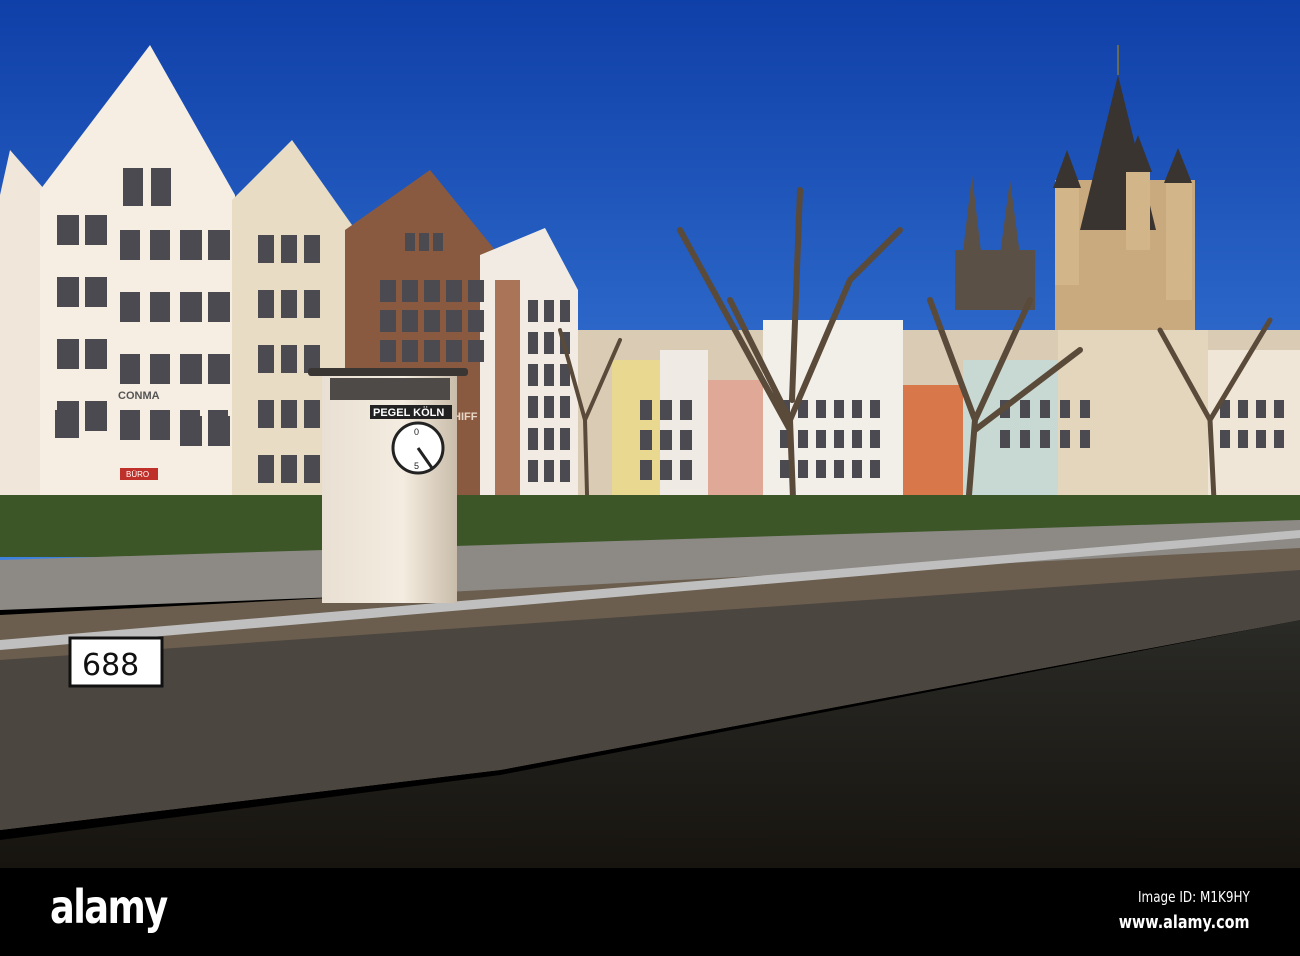  Describe the element at coordinates (139, 396) in the screenshot. I see `sign-conma: CONMA` at that location.